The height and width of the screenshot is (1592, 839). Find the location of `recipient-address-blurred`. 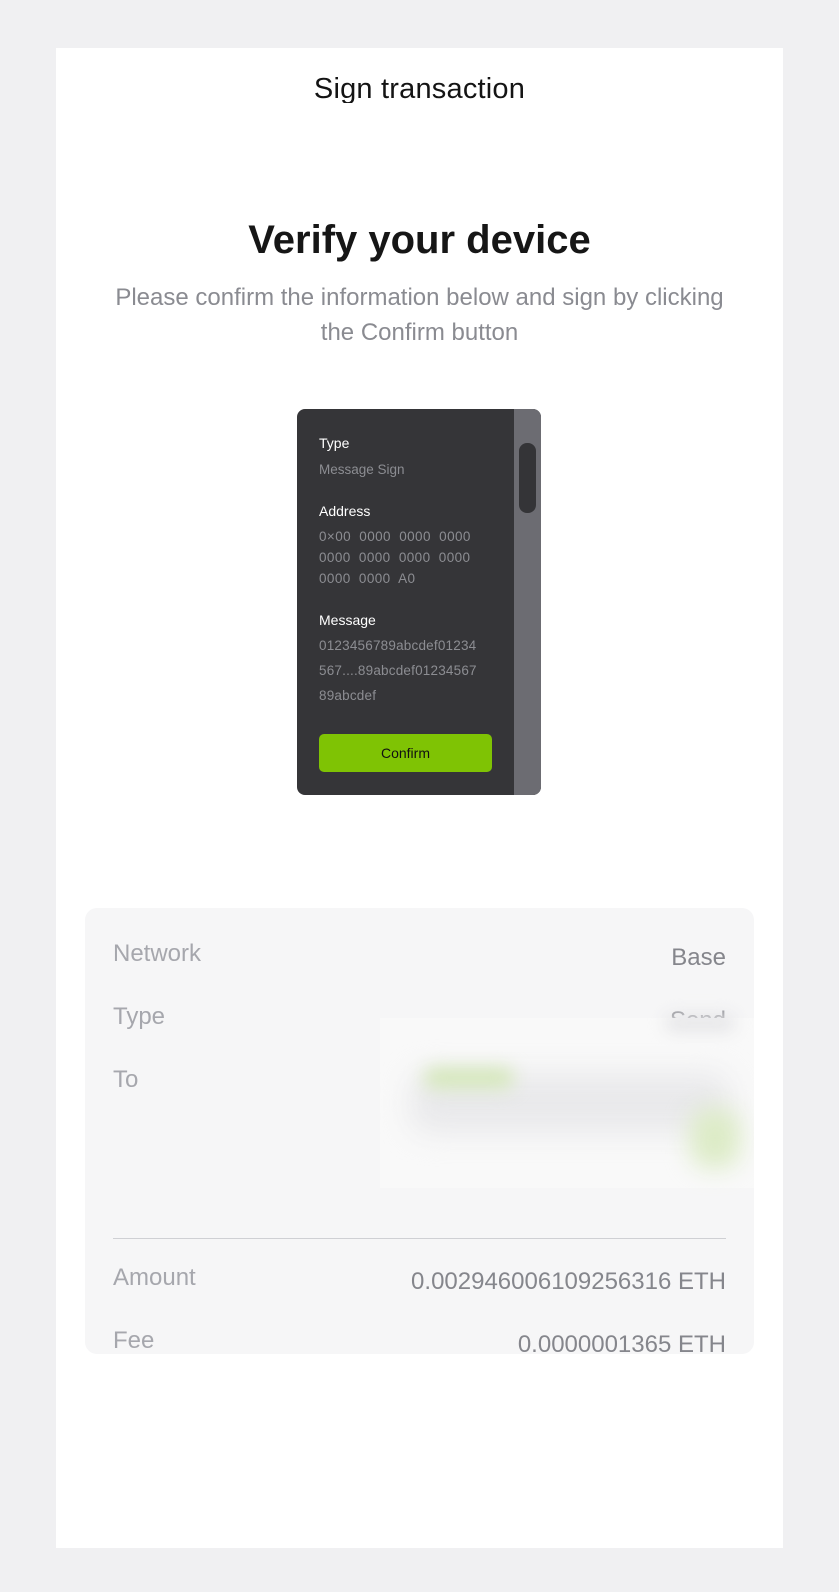

recipient-address-blurred is located at coordinates (567, 1101).